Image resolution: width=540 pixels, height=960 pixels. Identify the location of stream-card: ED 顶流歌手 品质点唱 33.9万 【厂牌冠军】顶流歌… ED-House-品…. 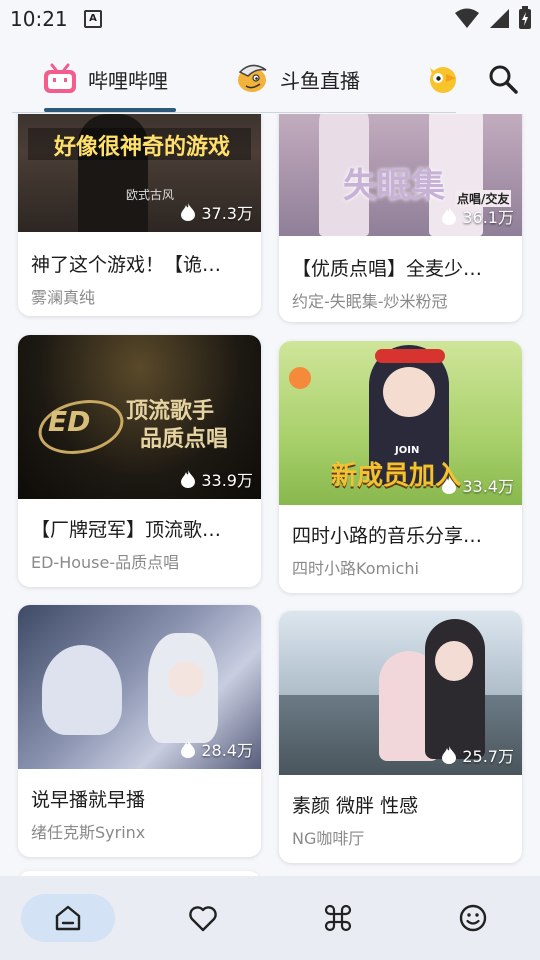
(139, 461).